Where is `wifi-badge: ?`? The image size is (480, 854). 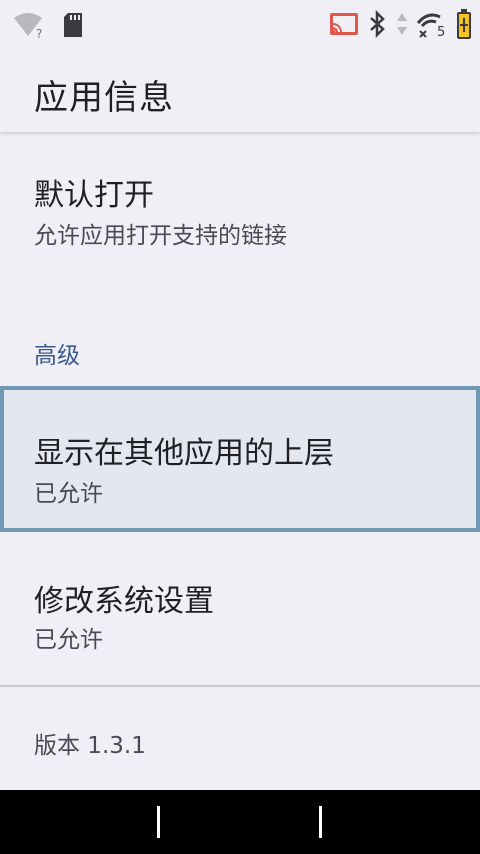 wifi-badge: ? is located at coordinates (39, 33).